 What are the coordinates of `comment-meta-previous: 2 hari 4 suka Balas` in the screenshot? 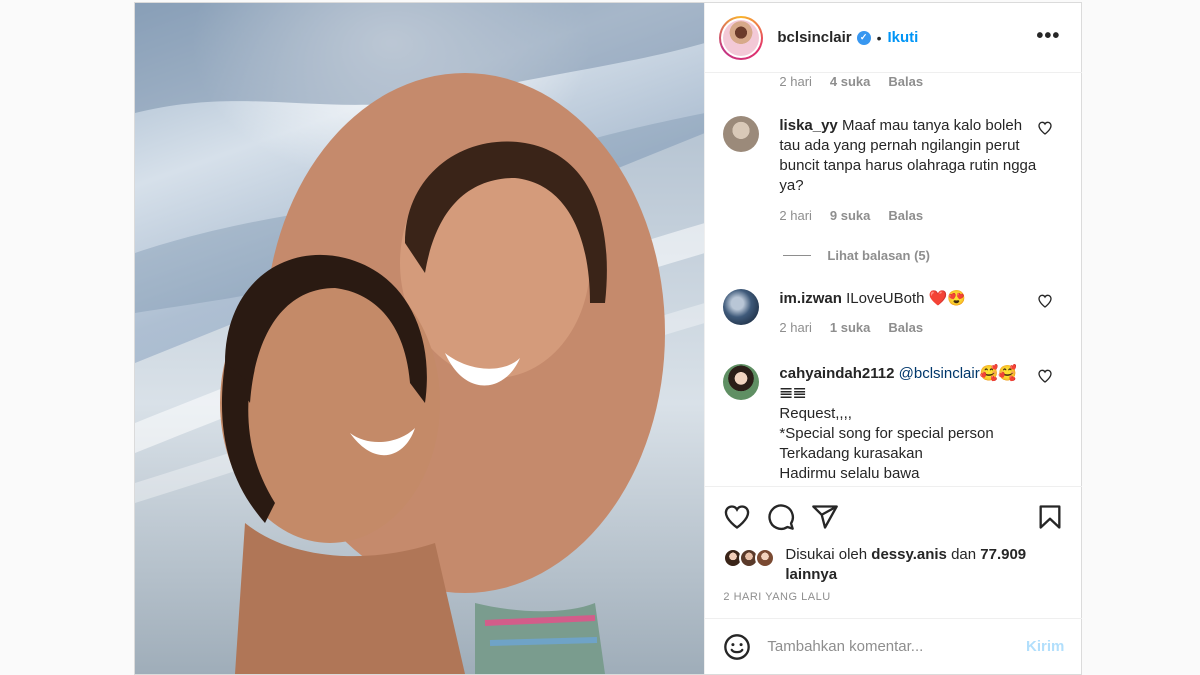 It's located at (851, 81).